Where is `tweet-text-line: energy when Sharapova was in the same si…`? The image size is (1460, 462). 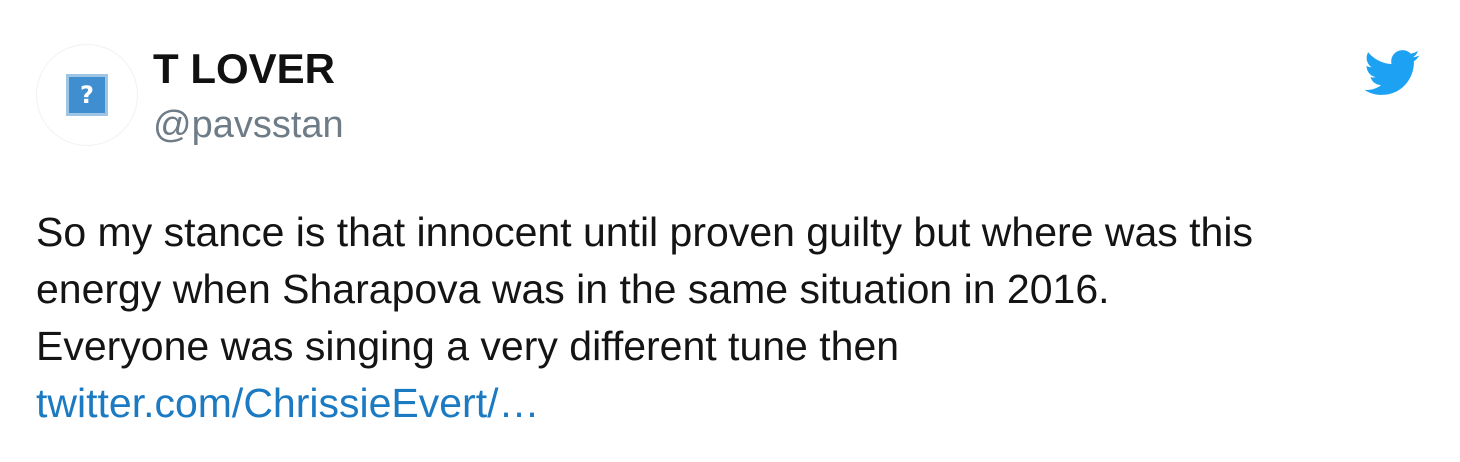 tweet-text-line: energy when Sharapova was in the same si… is located at coordinates (573, 289).